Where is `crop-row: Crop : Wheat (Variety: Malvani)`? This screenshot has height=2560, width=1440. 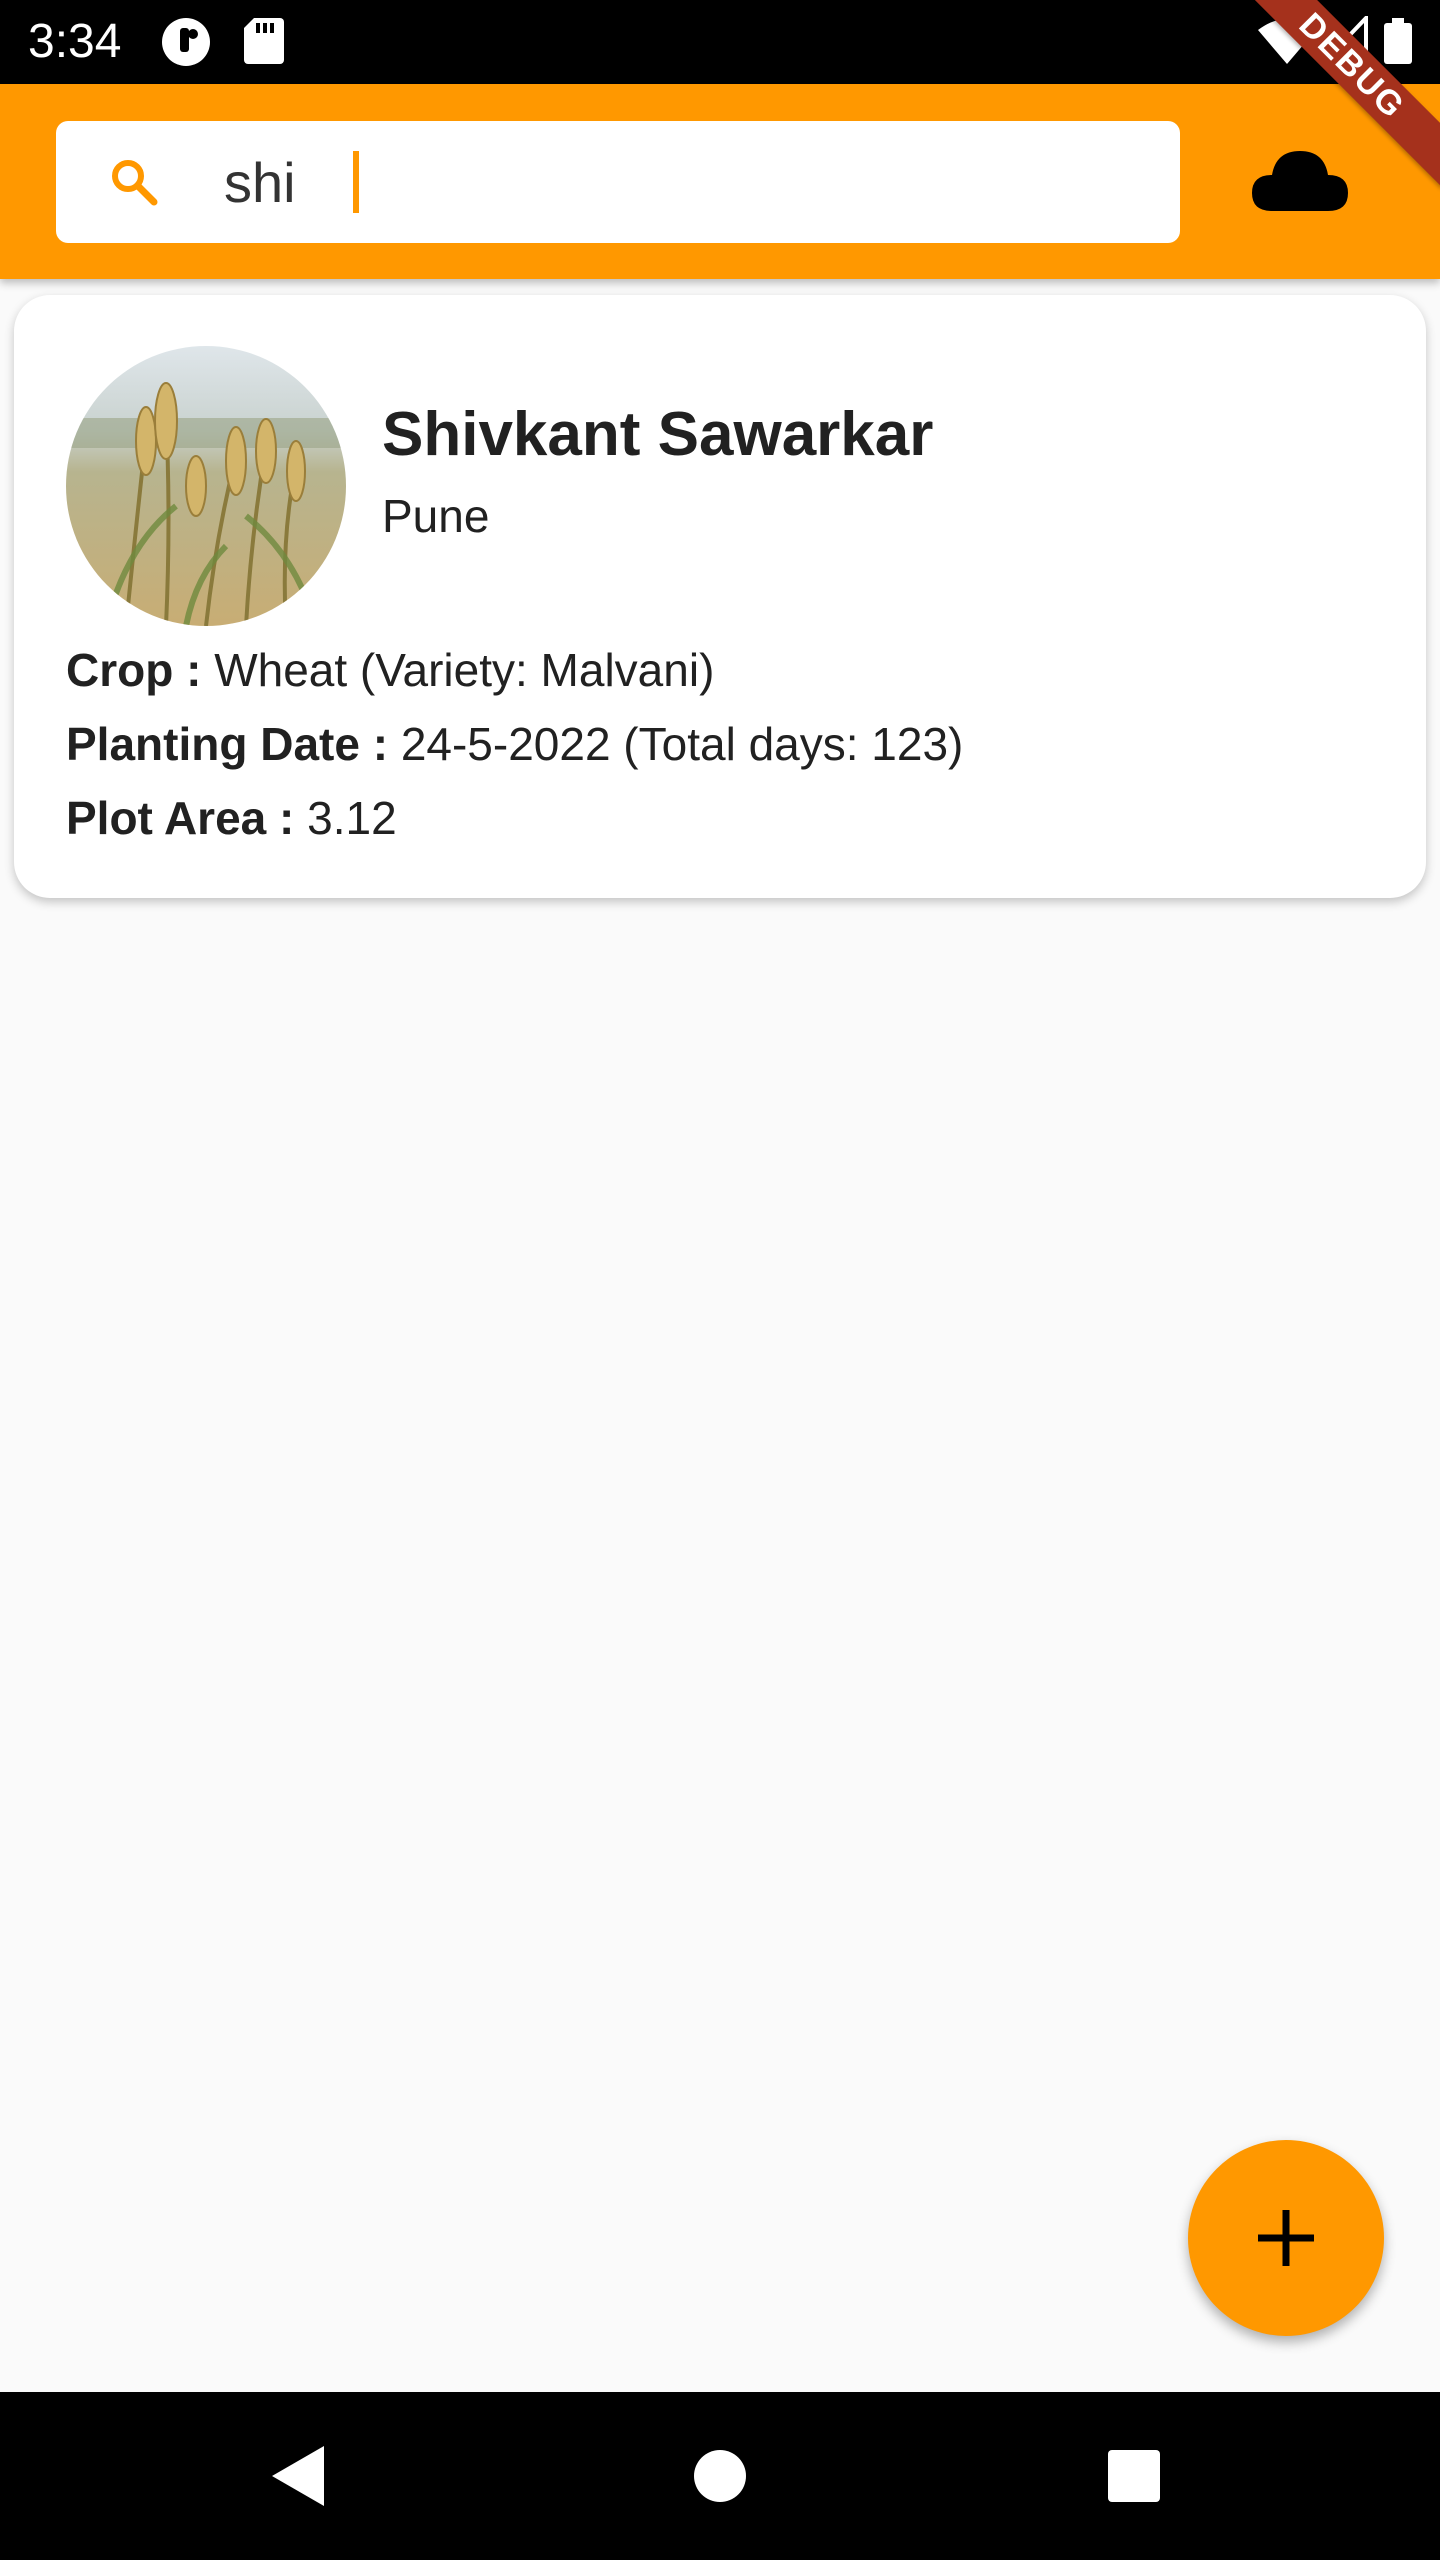
crop-row: Crop : Wheat (Variety: Malvani) is located at coordinates (390, 670).